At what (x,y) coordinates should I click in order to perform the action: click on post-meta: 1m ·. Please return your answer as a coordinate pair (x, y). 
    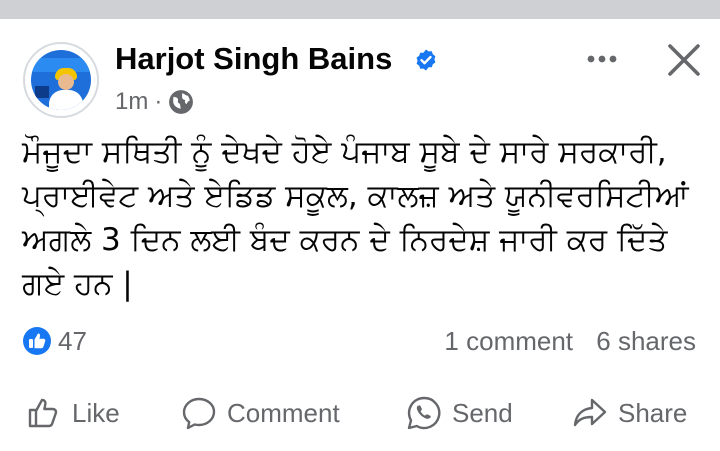
    Looking at the image, I should click on (154, 102).